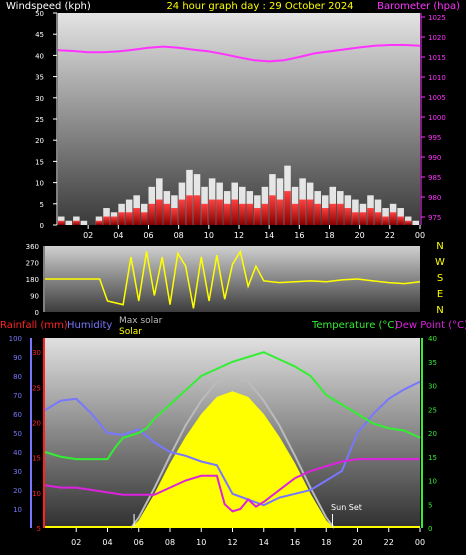 This screenshot has width=466, height=555. I want to click on humidity-label: Humidity, so click(89, 325).